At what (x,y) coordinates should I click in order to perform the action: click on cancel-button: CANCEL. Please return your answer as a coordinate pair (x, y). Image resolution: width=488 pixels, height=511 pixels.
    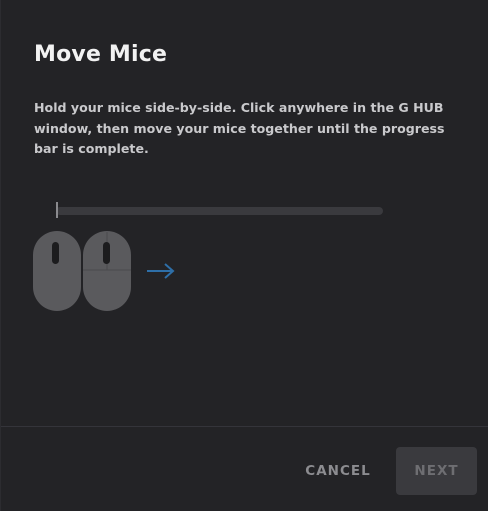
    Looking at the image, I should click on (338, 471).